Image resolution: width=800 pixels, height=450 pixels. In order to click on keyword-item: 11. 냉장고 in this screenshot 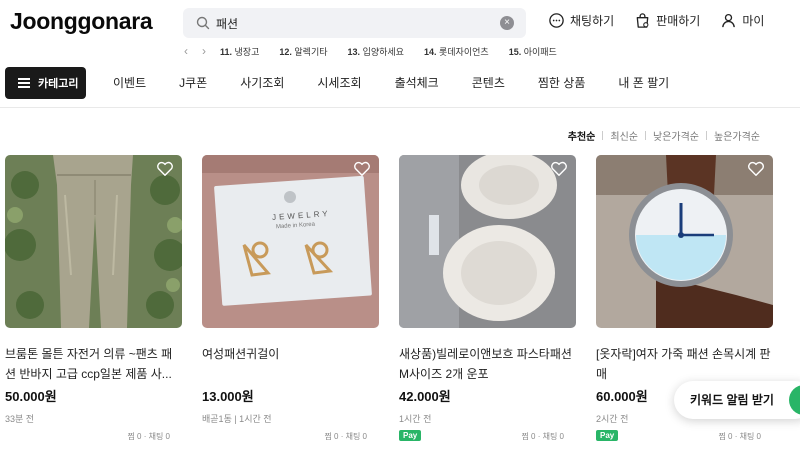, I will do `click(239, 51)`.